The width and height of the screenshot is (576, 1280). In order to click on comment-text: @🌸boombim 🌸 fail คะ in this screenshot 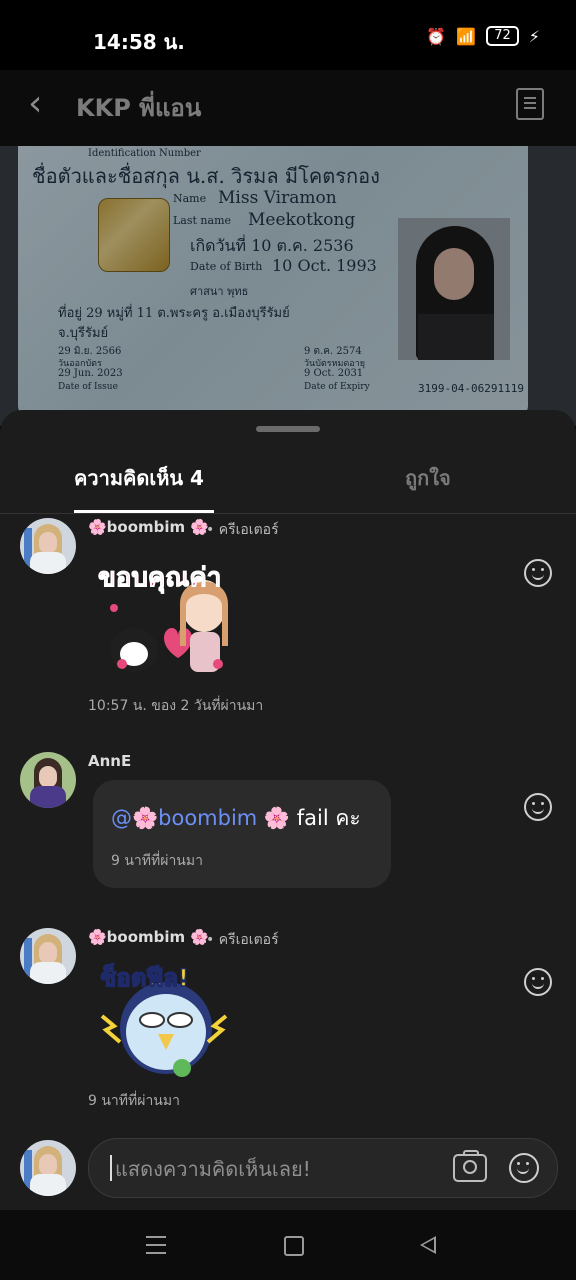, I will do `click(236, 818)`.